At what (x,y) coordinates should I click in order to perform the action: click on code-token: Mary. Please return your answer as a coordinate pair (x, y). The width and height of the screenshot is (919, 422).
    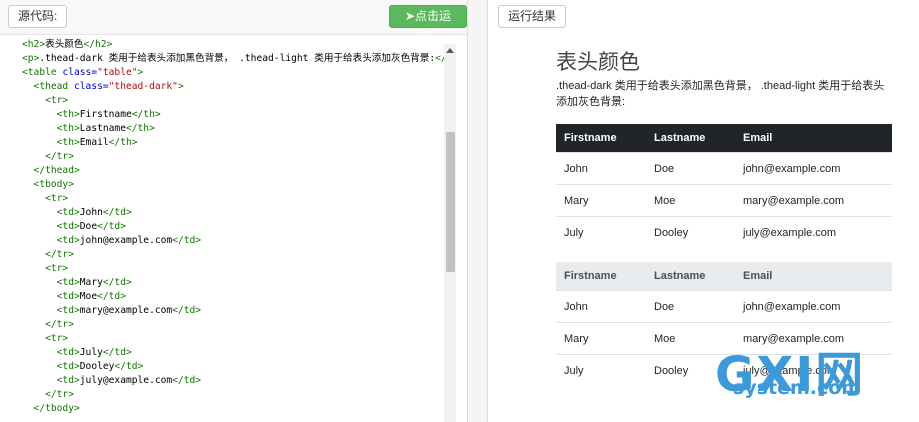
    Looking at the image, I should click on (91, 282).